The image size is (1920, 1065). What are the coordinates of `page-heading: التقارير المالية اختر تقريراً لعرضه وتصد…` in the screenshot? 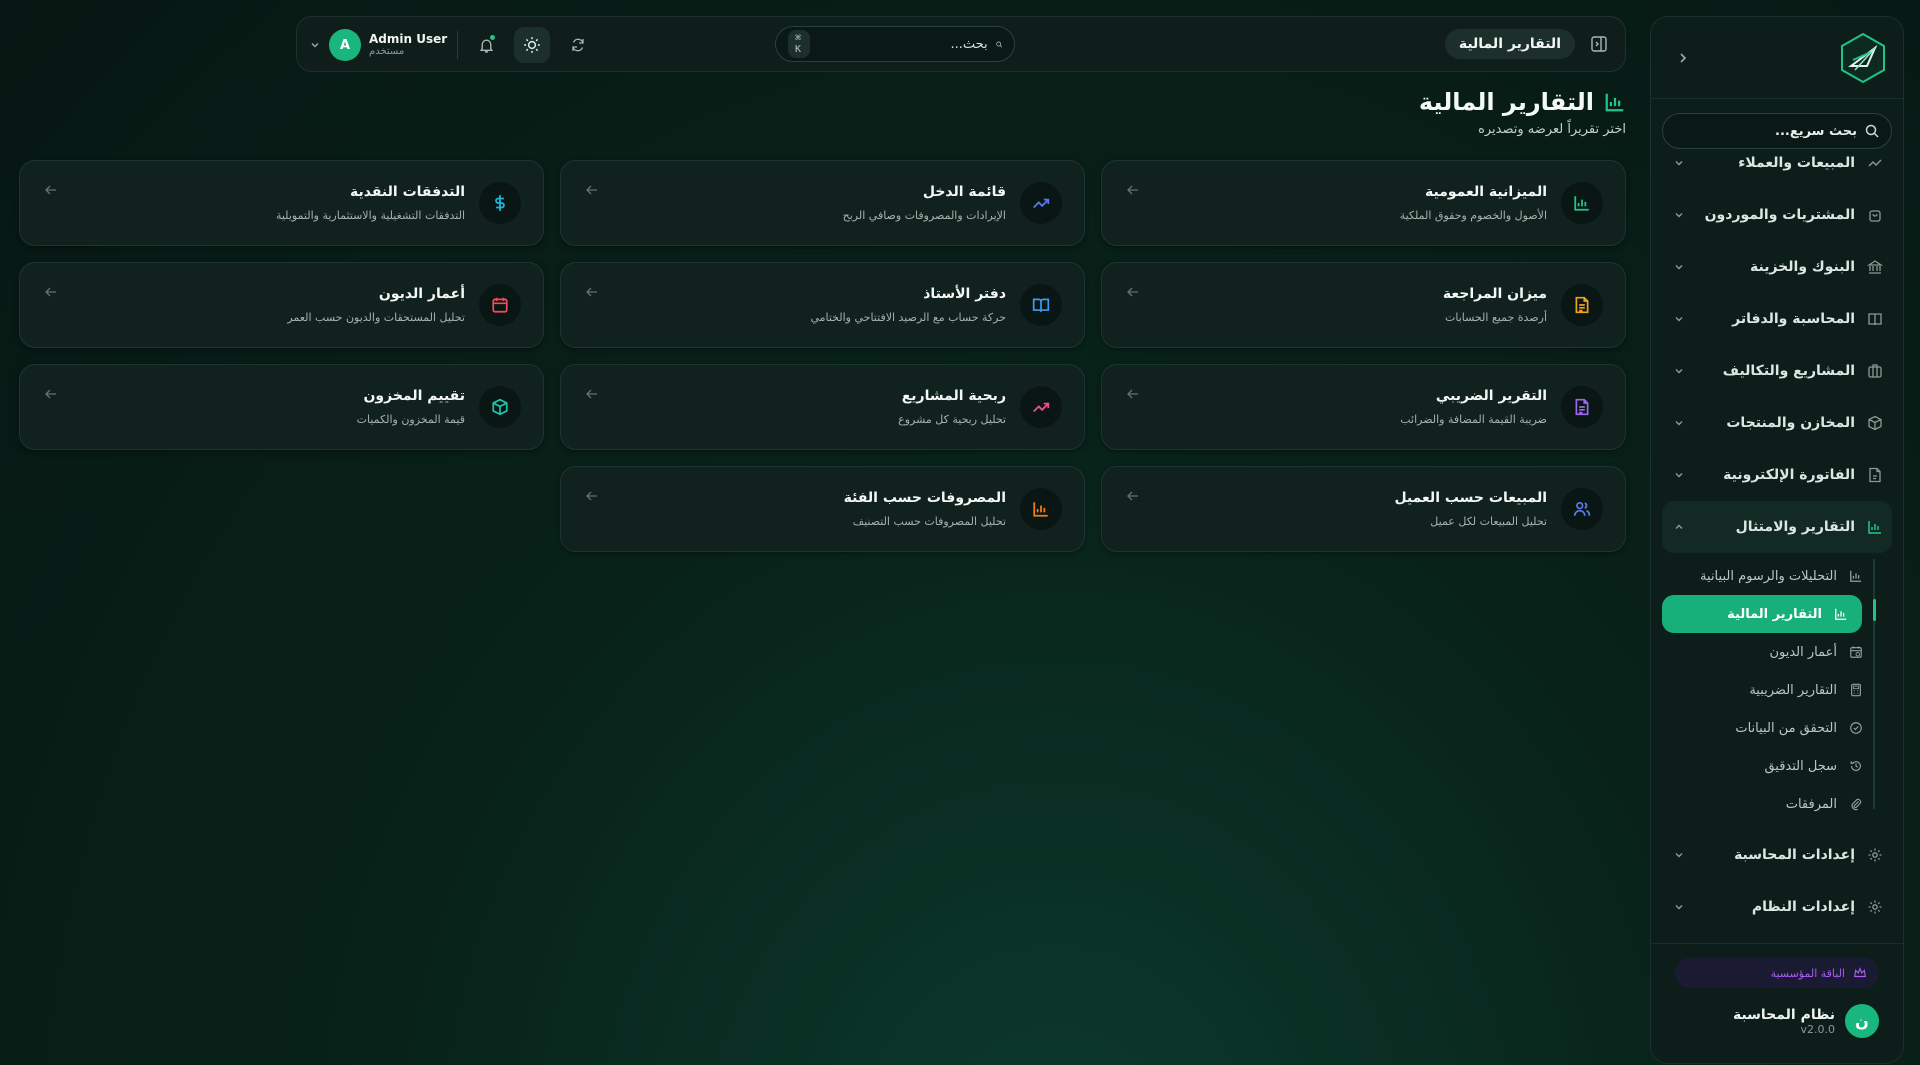 It's located at (1522, 112).